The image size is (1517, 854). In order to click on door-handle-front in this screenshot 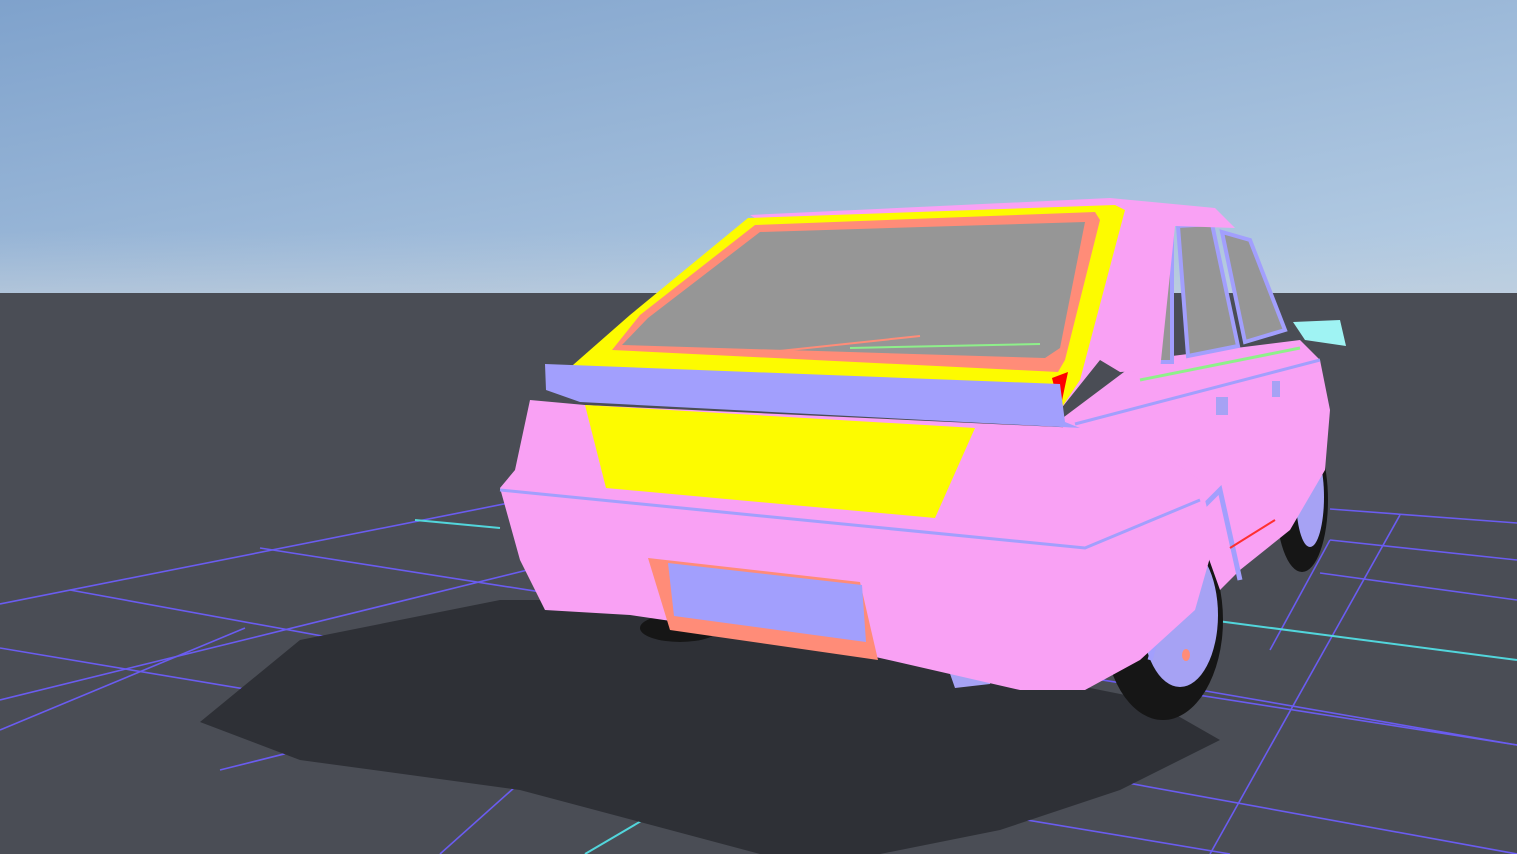, I will do `click(1276, 389)`.